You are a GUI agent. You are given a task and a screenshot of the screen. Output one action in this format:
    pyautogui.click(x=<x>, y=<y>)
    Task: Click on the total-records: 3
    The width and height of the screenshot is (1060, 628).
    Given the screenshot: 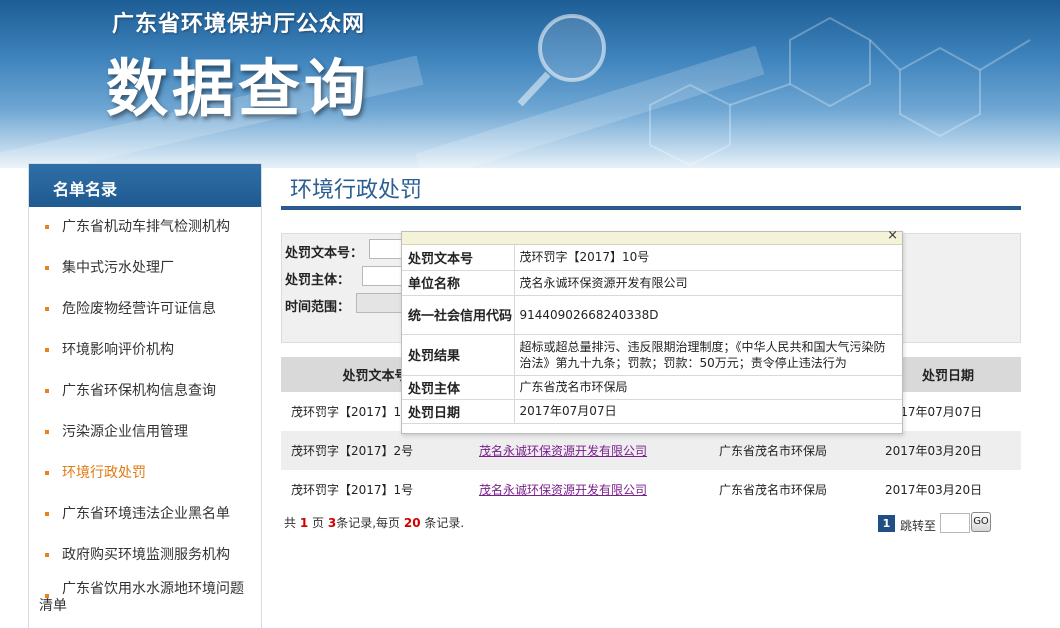 What is the action you would take?
    pyautogui.click(x=332, y=523)
    